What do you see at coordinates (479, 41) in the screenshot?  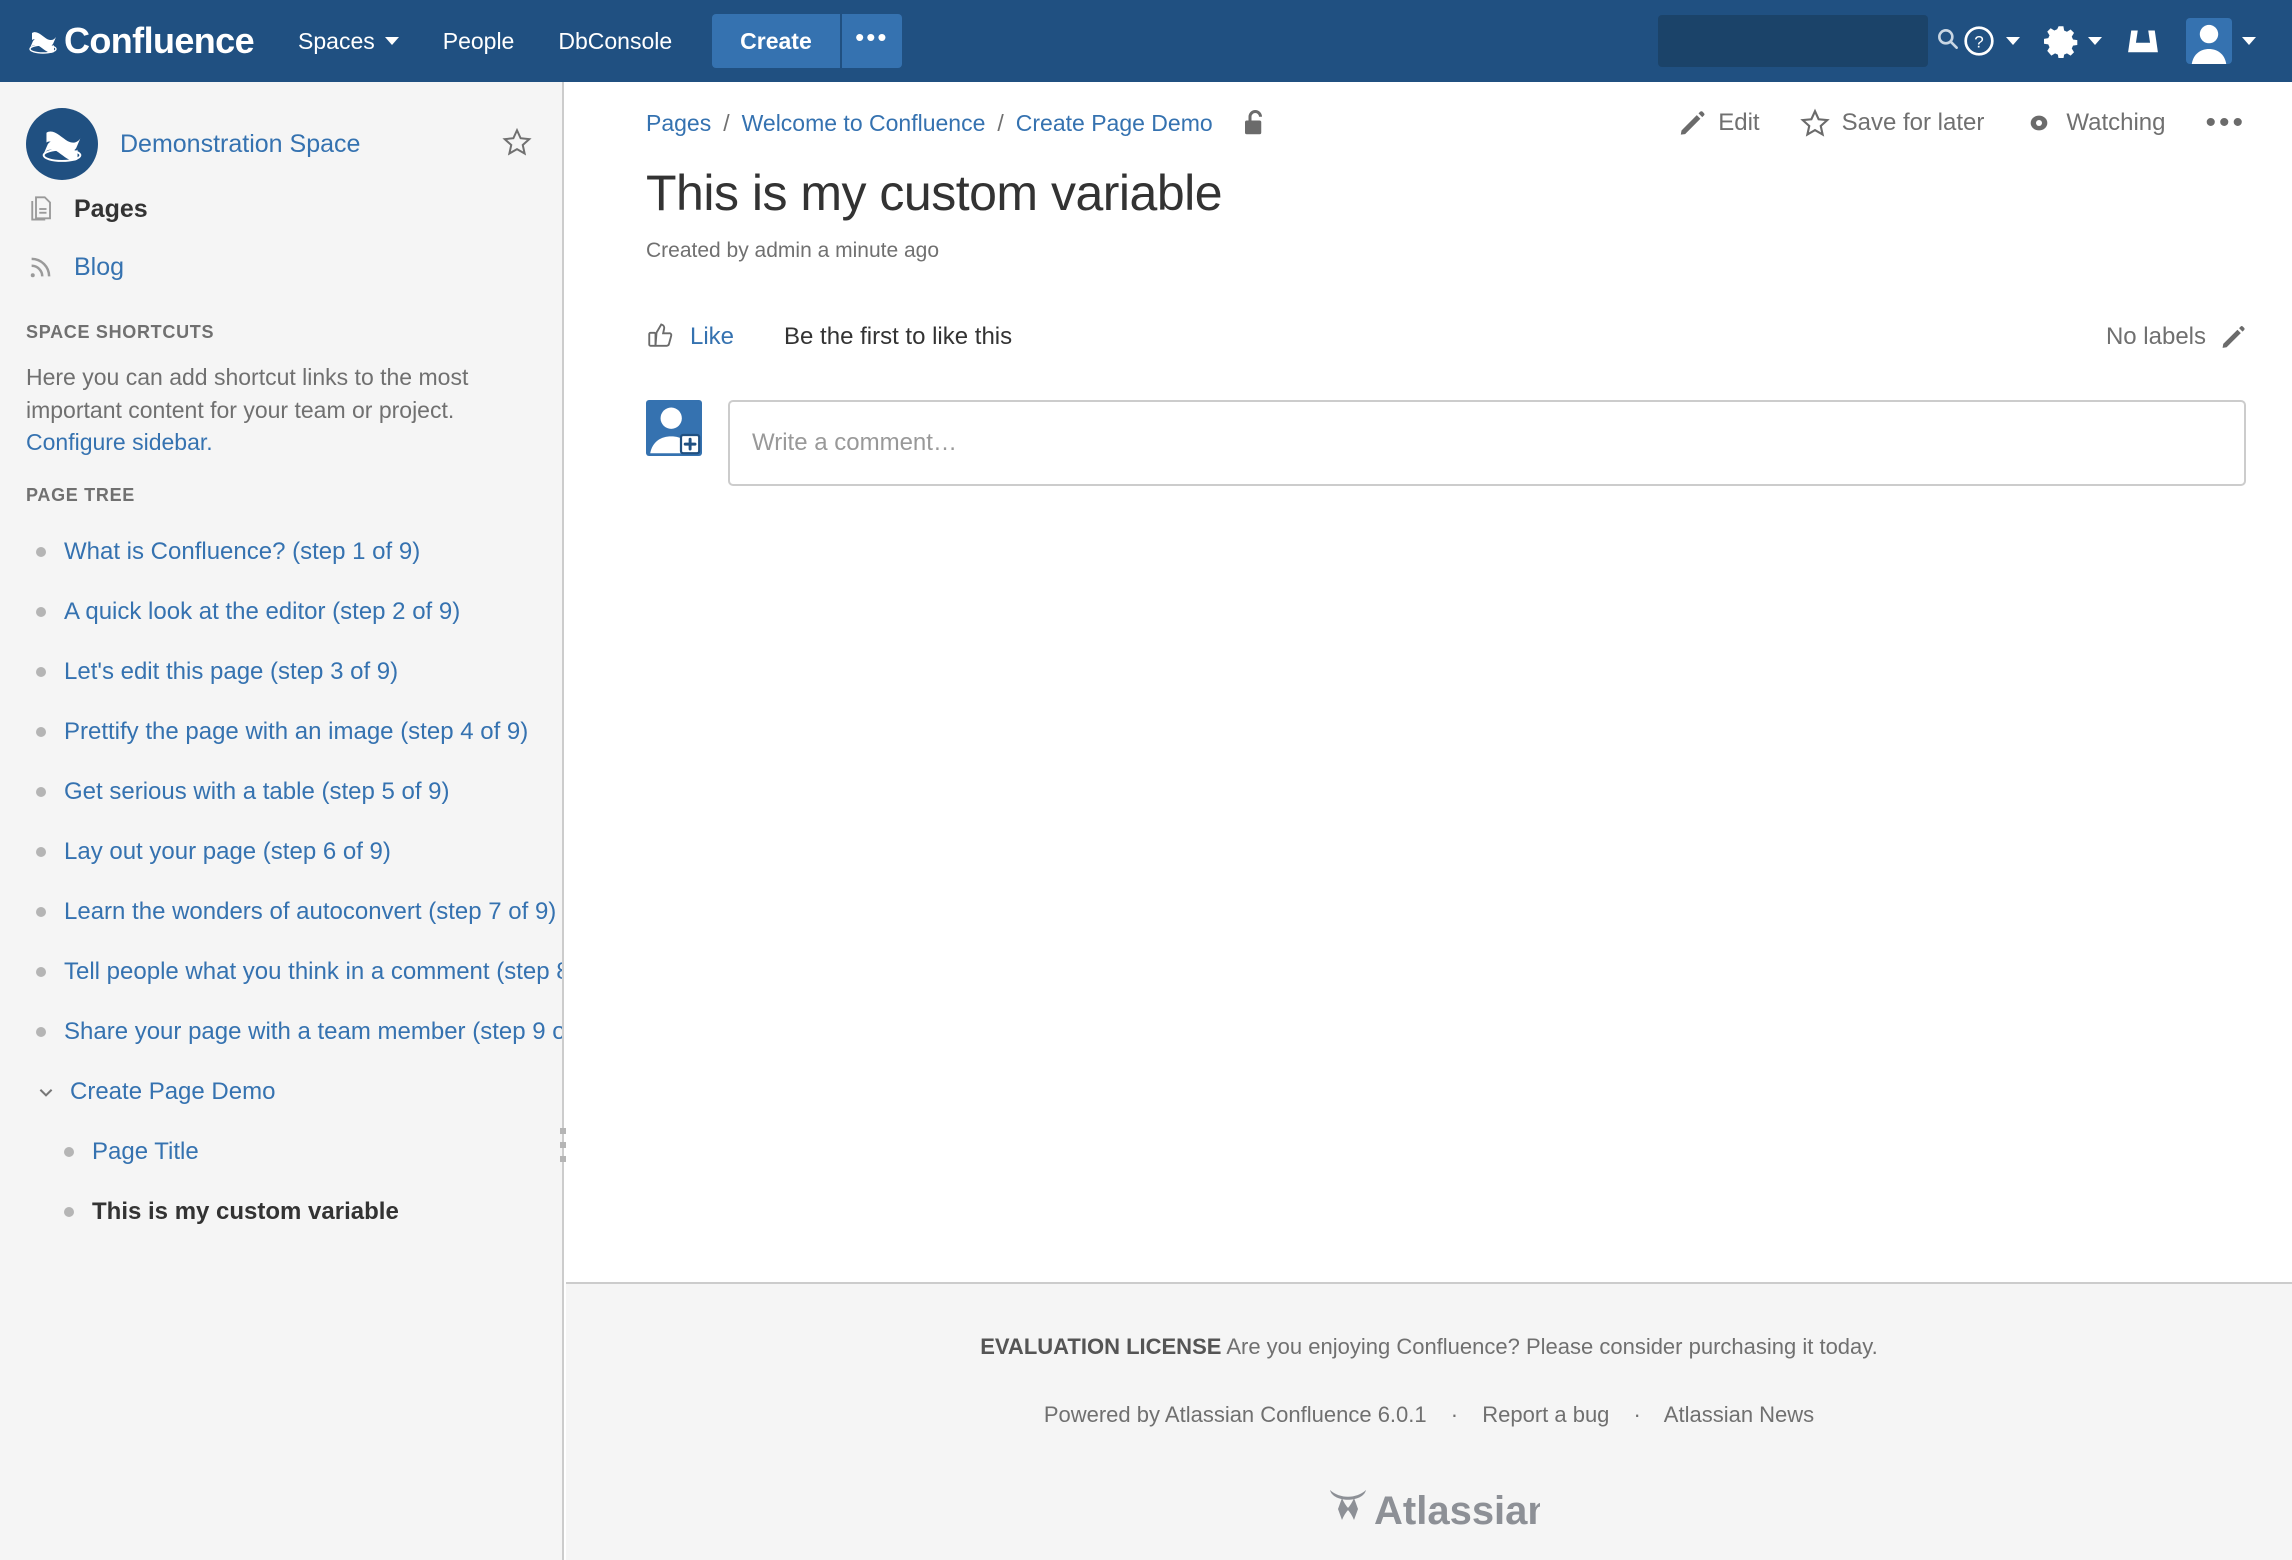 I see `nav-item-people: People` at bounding box center [479, 41].